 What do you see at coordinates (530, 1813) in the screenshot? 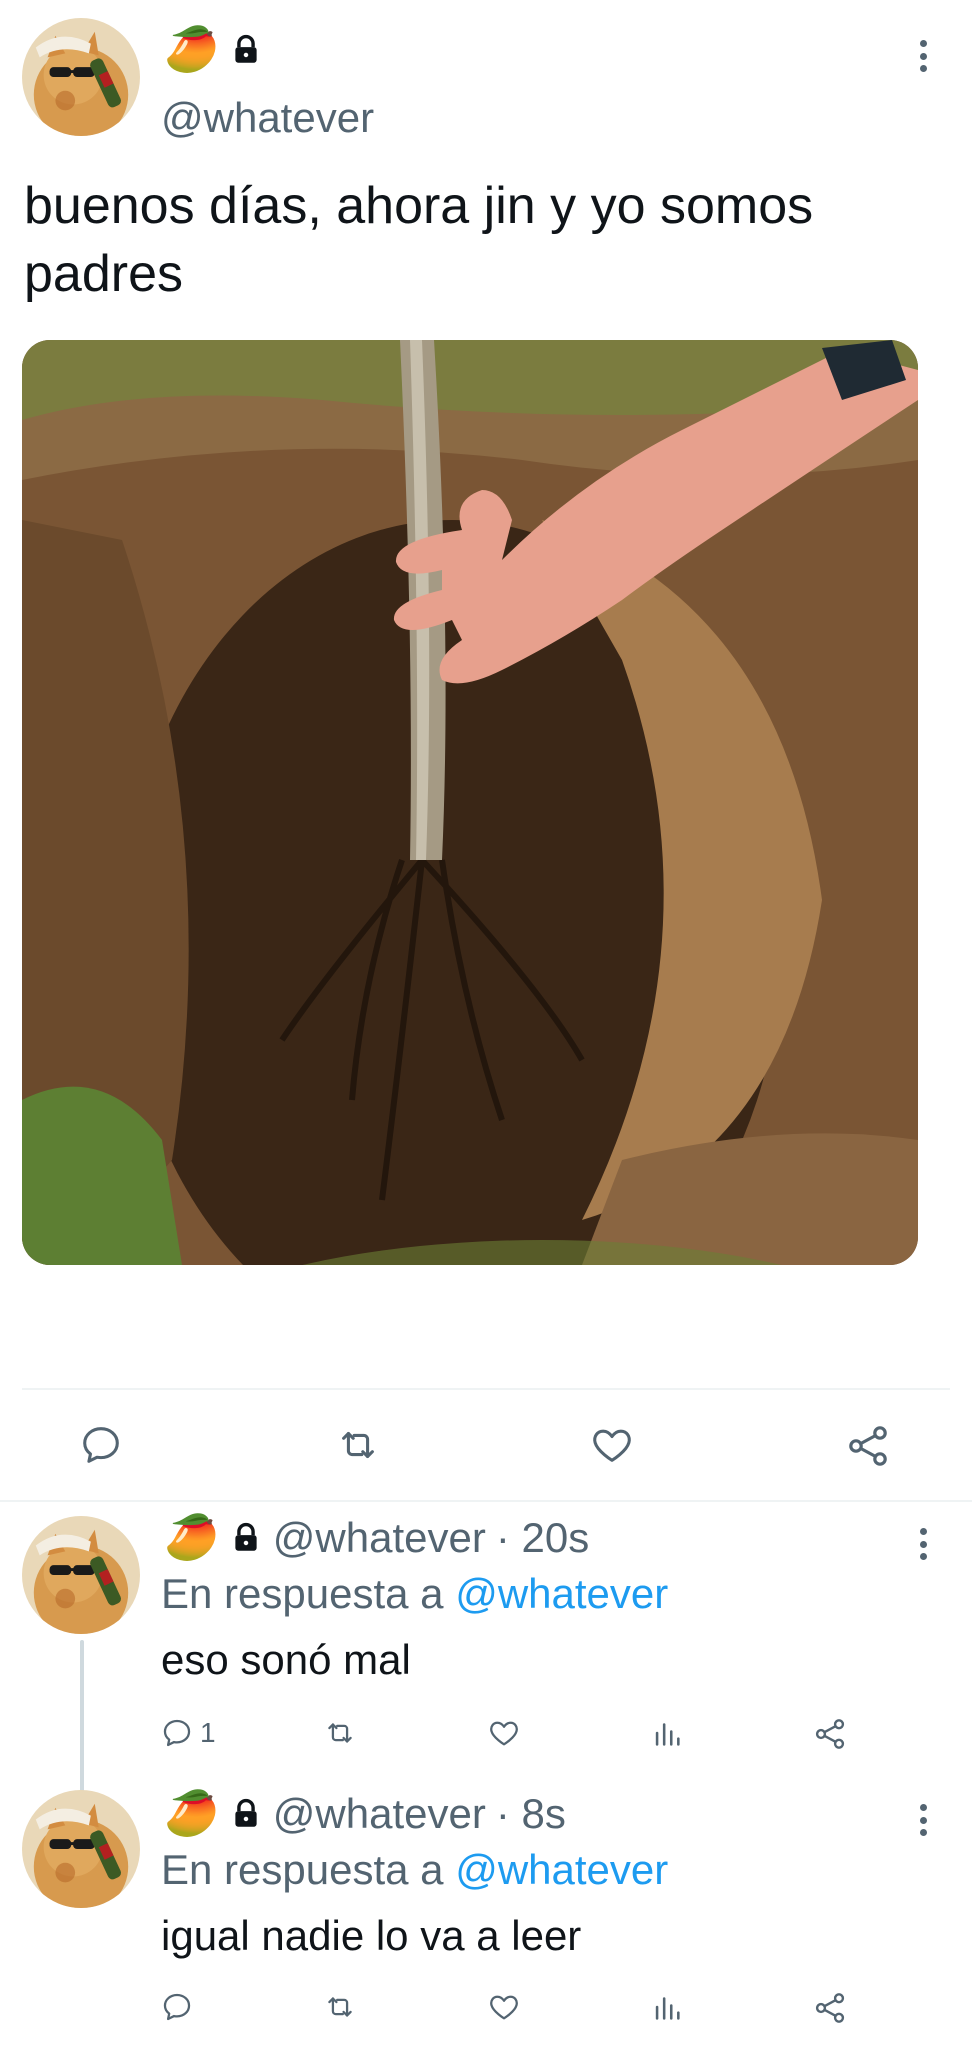
I see `reply-time: · 8s` at bounding box center [530, 1813].